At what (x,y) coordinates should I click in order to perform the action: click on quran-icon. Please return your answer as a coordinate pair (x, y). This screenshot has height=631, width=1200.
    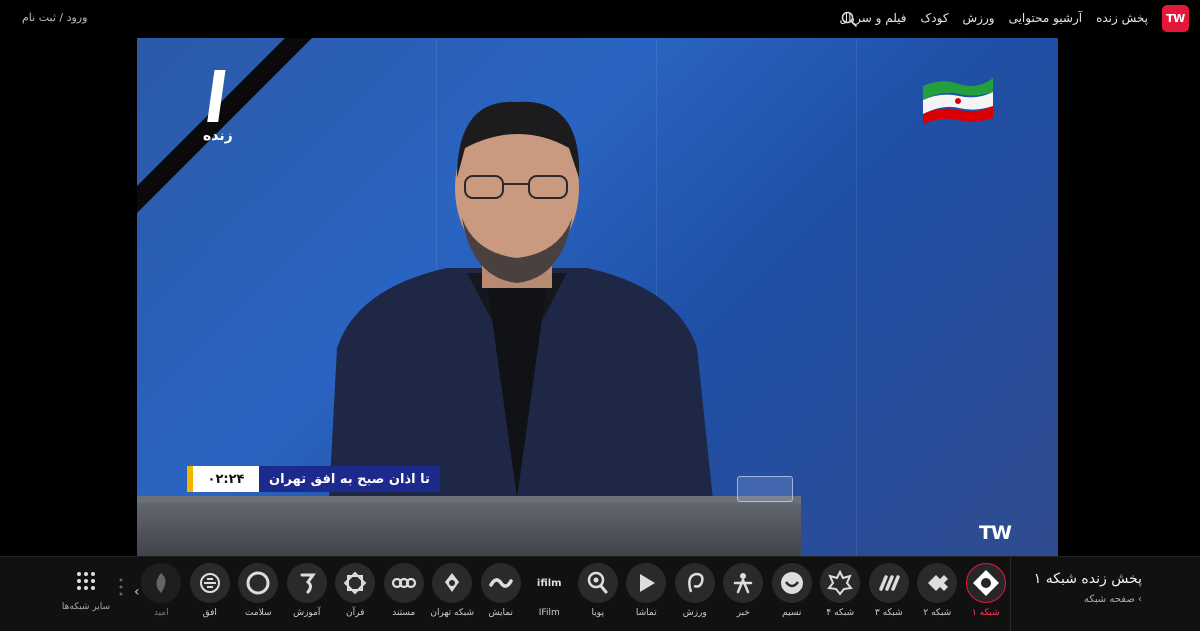
    Looking at the image, I should click on (355, 583).